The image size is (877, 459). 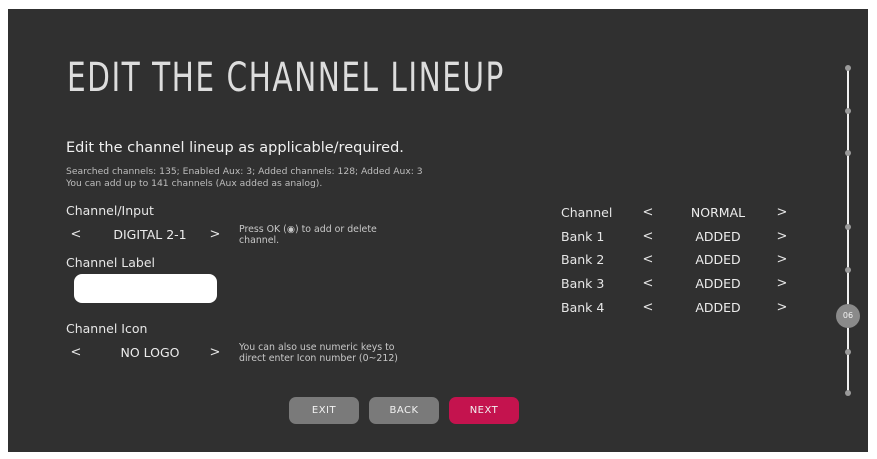 What do you see at coordinates (484, 410) in the screenshot?
I see `next-button: NEXT` at bounding box center [484, 410].